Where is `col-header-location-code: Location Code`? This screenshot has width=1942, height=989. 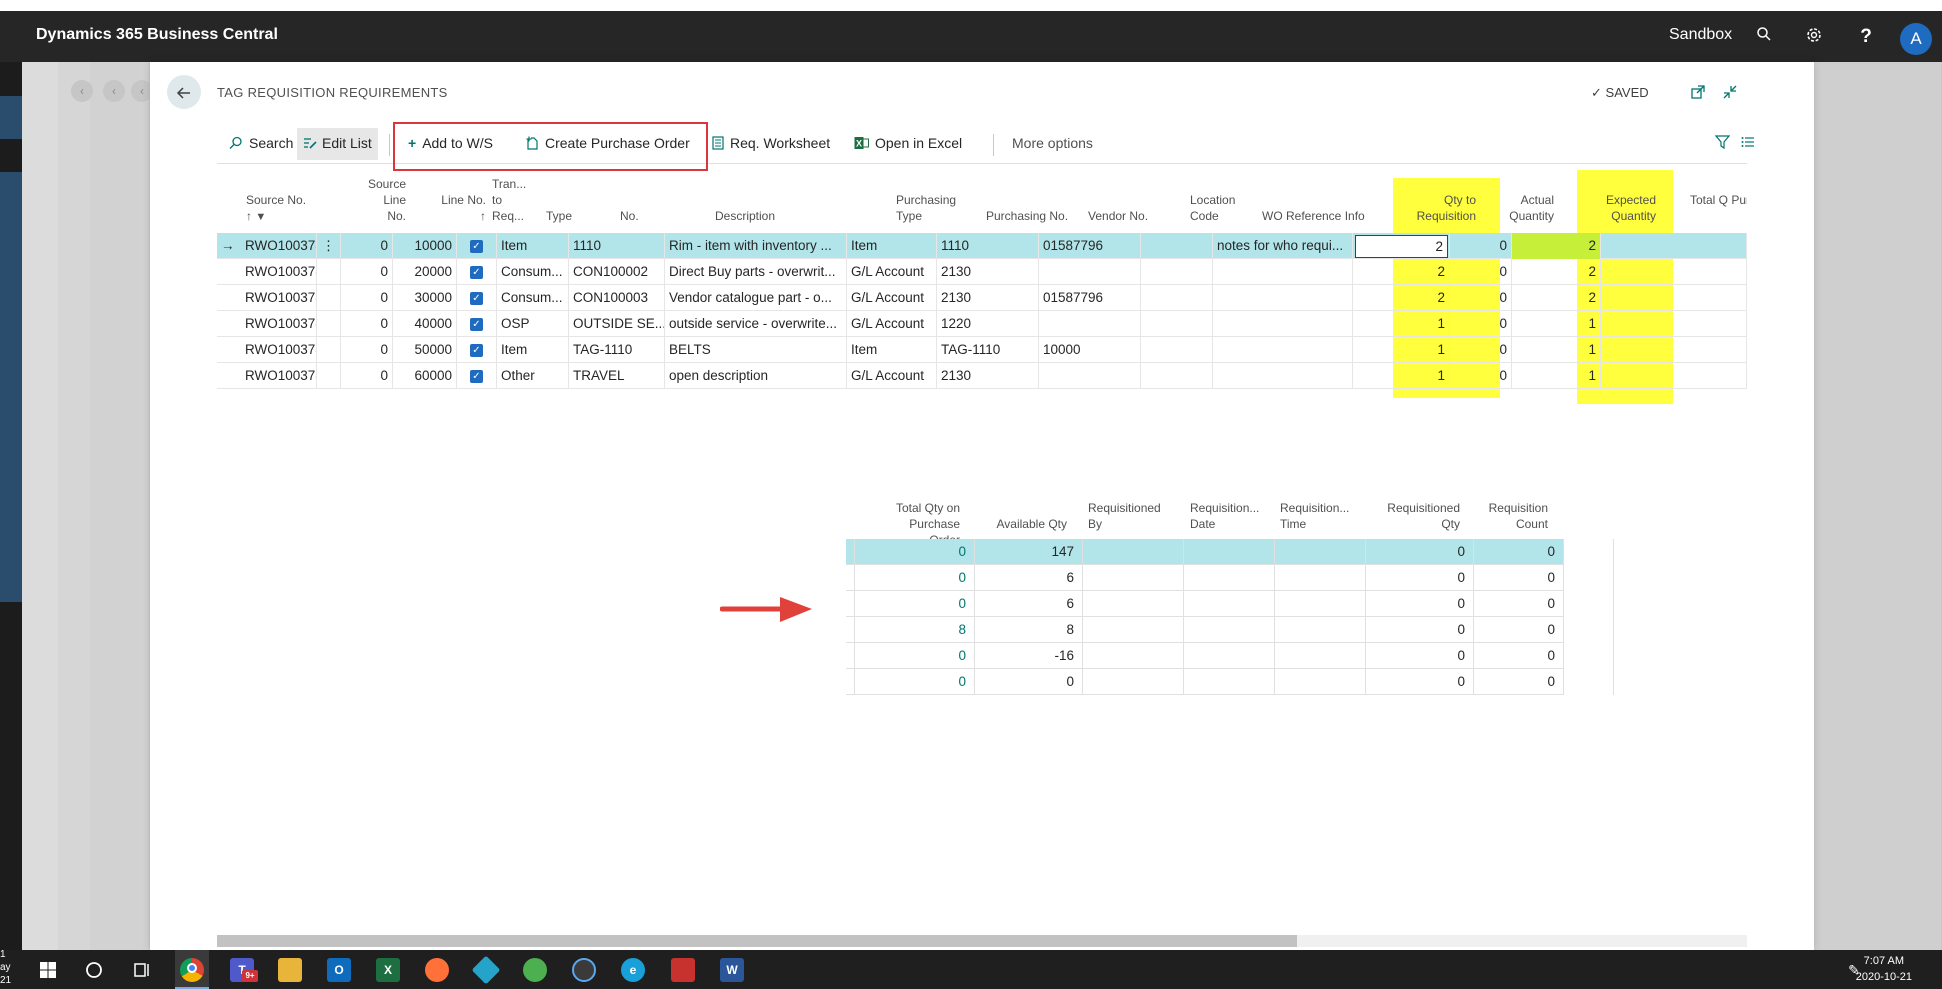
col-header-location-code: Location Code is located at coordinates (1218, 208).